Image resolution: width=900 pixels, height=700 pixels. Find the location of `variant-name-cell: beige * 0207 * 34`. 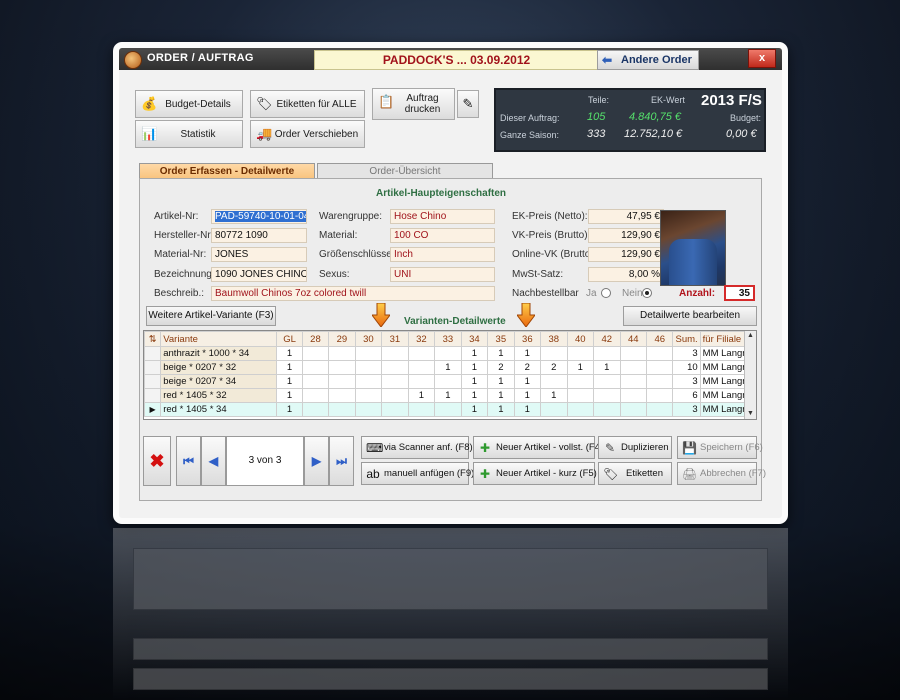

variant-name-cell: beige * 0207 * 34 is located at coordinates (219, 381).